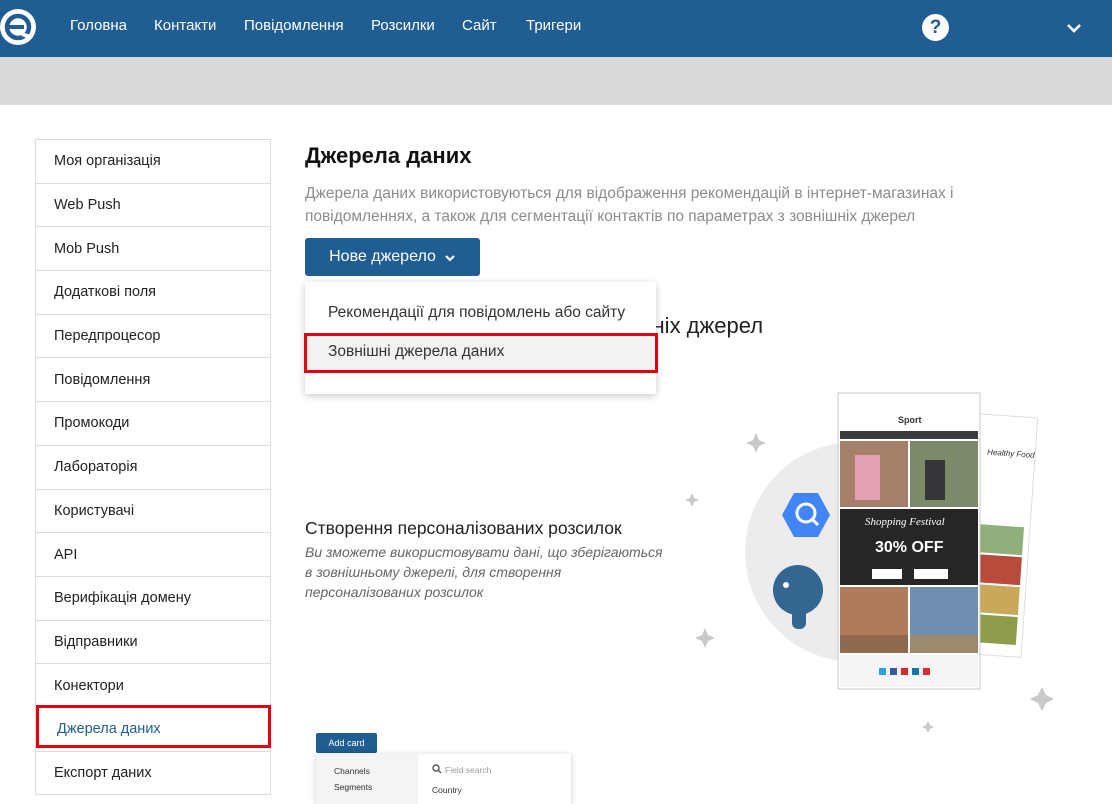 The width and height of the screenshot is (1112, 804). Describe the element at coordinates (66, 554) in the screenshot. I see `sidebar-item-label: API` at that location.